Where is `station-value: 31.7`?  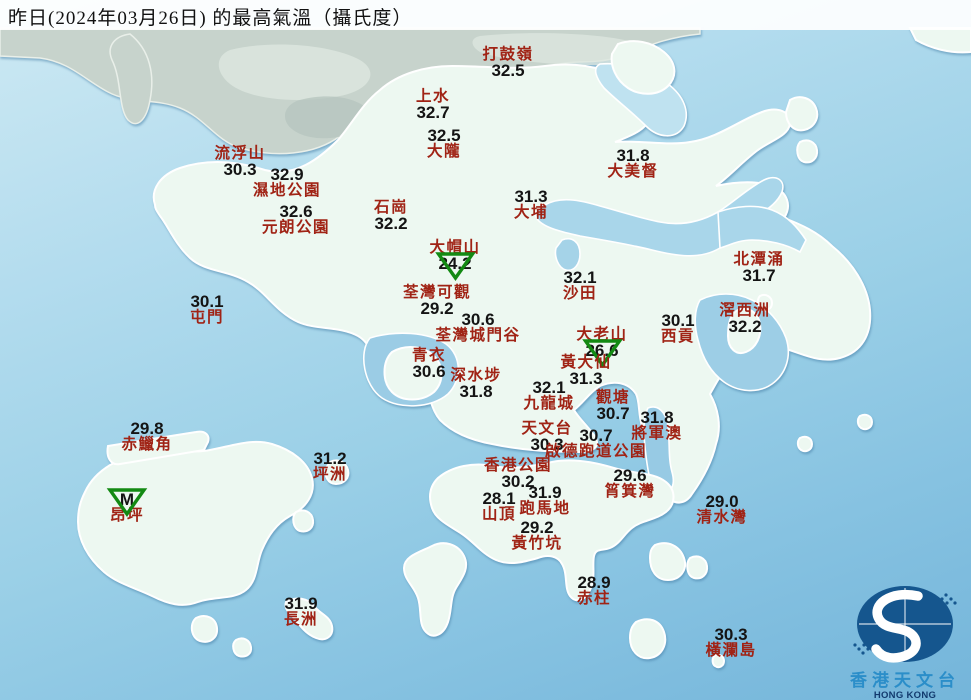 station-value: 31.7 is located at coordinates (759, 275).